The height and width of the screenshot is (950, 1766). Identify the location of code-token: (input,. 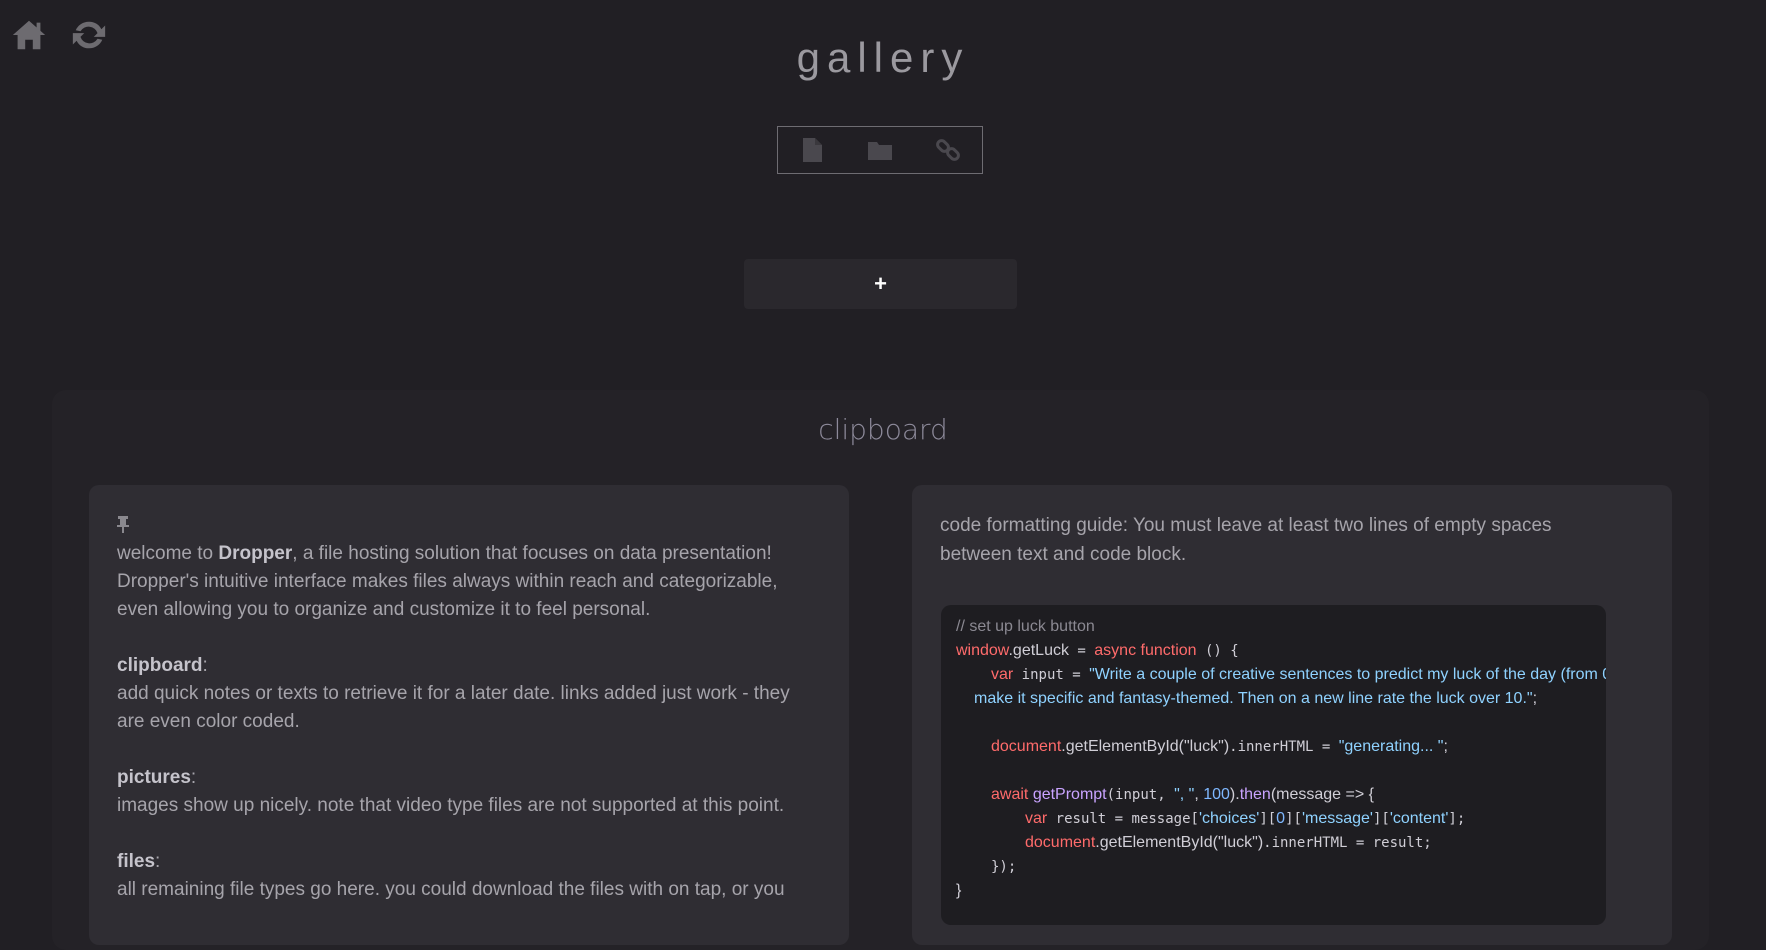
(1140, 795).